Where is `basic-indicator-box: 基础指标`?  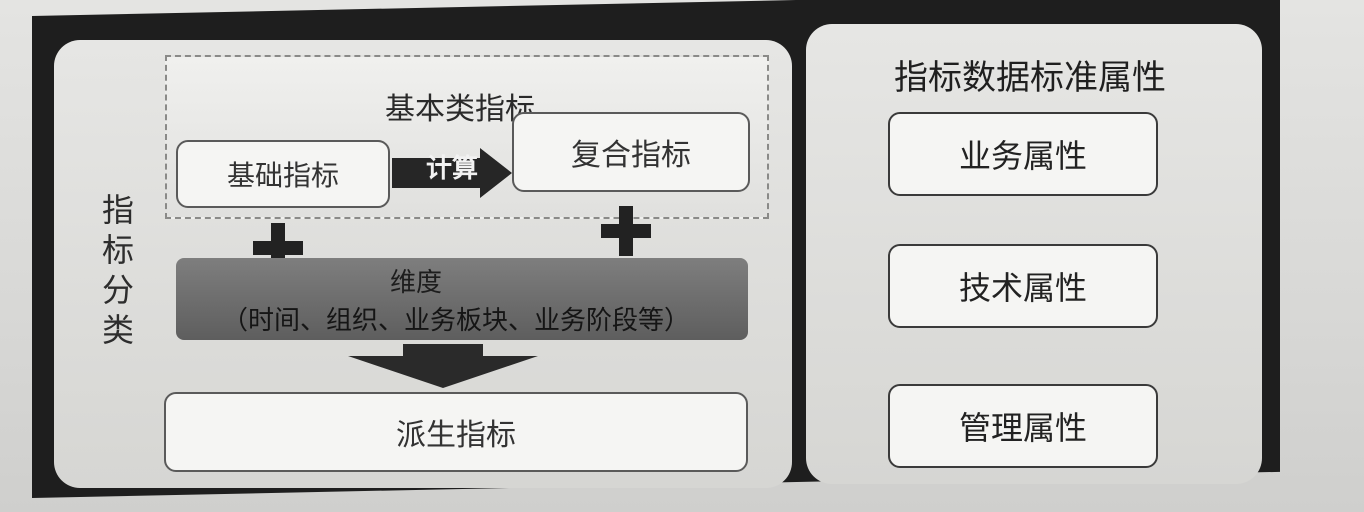
basic-indicator-box: 基础指标 is located at coordinates (283, 174).